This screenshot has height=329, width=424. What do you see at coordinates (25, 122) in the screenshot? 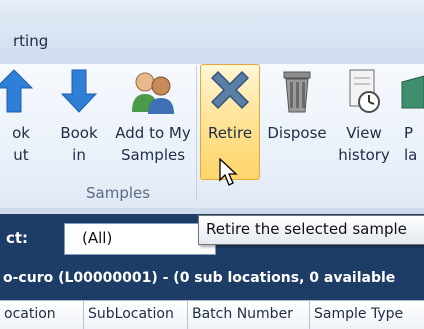
I see `book-out-button: ok ut` at bounding box center [25, 122].